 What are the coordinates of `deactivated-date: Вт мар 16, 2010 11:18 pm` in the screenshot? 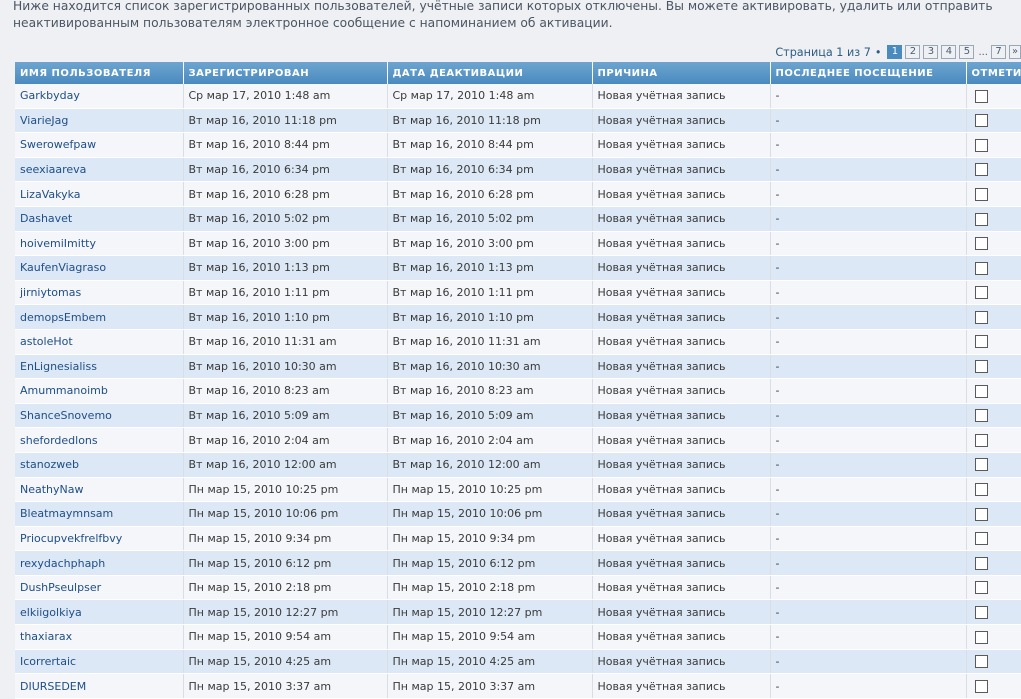 It's located at (490, 121).